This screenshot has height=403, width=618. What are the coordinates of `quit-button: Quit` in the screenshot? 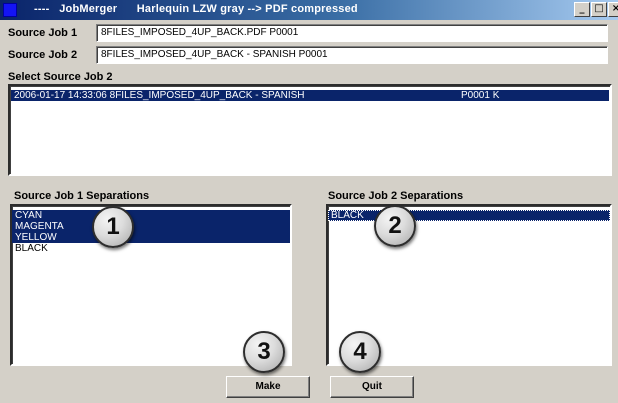 It's located at (372, 387).